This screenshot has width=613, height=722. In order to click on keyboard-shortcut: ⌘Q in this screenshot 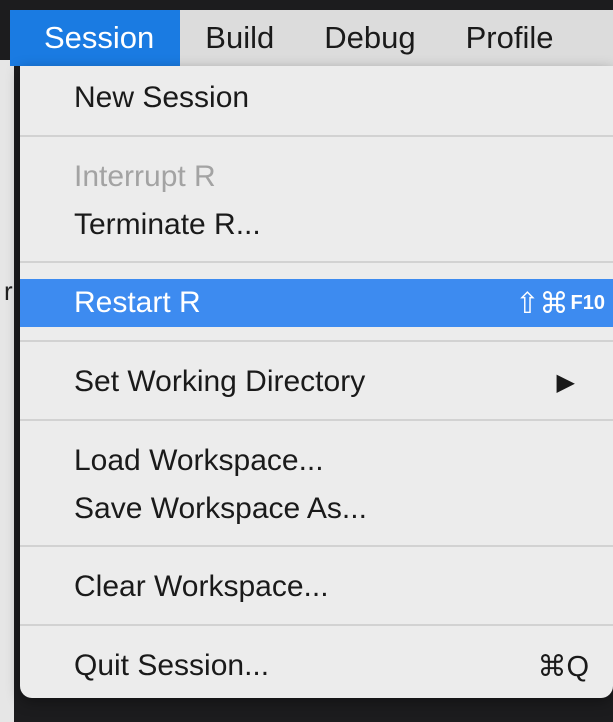, I will do `click(563, 666)`.